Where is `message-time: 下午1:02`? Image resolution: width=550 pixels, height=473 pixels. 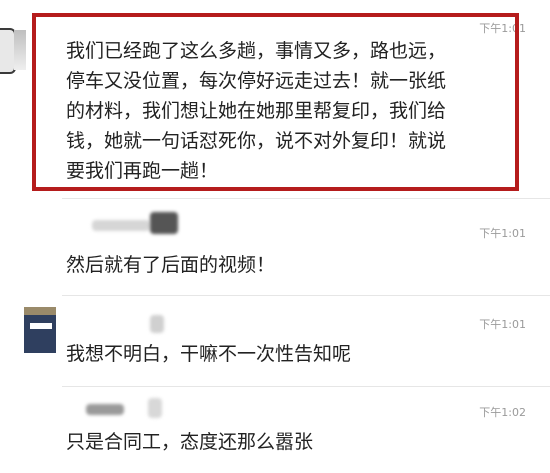 message-time: 下午1:02 is located at coordinates (502, 412).